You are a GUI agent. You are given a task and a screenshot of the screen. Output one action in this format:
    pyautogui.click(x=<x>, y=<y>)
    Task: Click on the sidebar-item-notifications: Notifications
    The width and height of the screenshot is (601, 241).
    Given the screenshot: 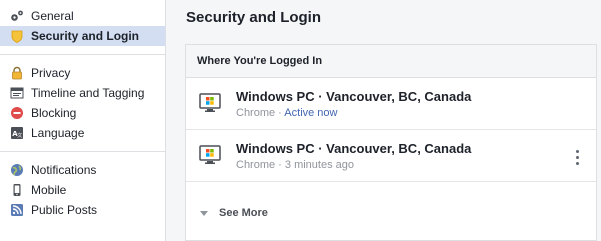 What is the action you would take?
    pyautogui.click(x=82, y=170)
    